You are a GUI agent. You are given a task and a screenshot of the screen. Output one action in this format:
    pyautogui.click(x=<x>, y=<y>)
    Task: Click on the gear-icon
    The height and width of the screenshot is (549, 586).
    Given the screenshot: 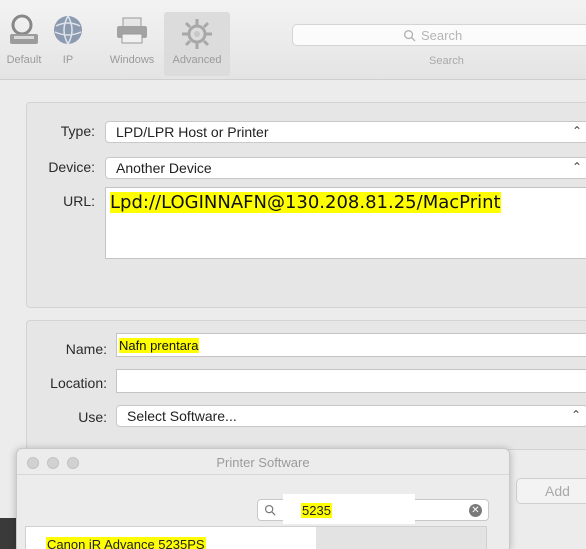 What is the action you would take?
    pyautogui.click(x=197, y=34)
    